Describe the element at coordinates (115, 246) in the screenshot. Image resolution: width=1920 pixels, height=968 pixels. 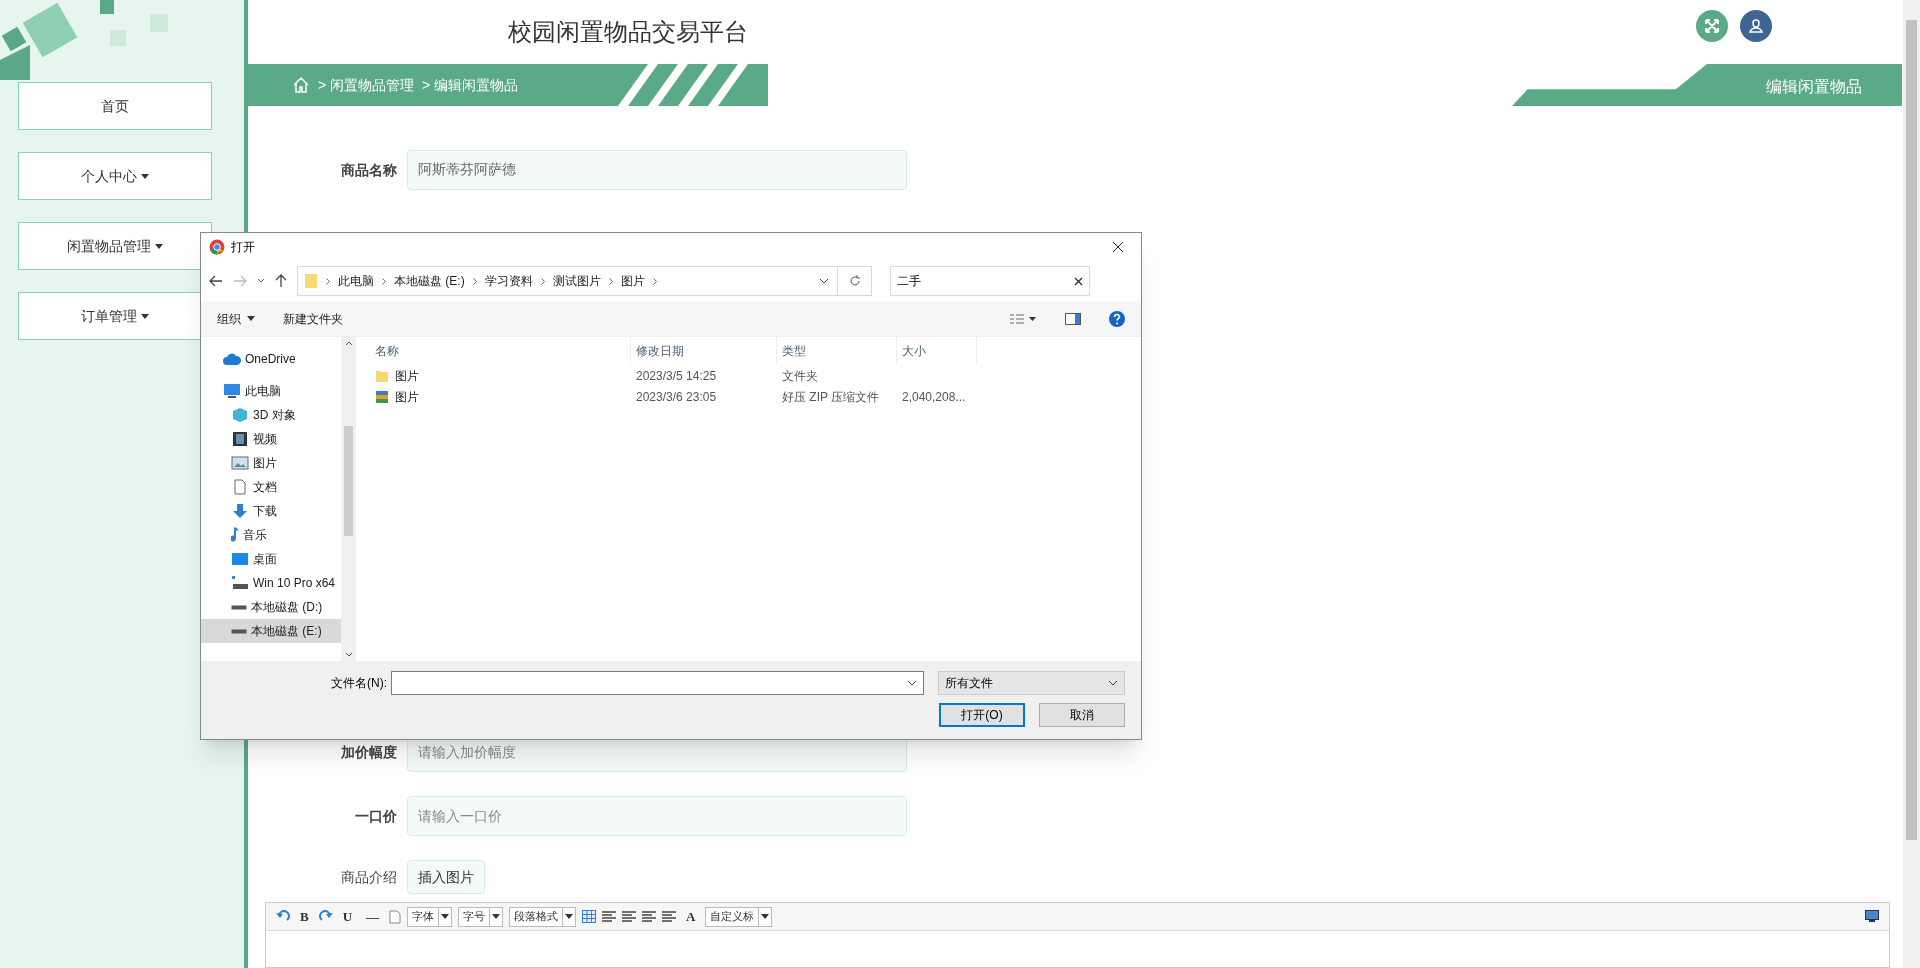
I see `sidebar-item: 闲置物品管理` at that location.